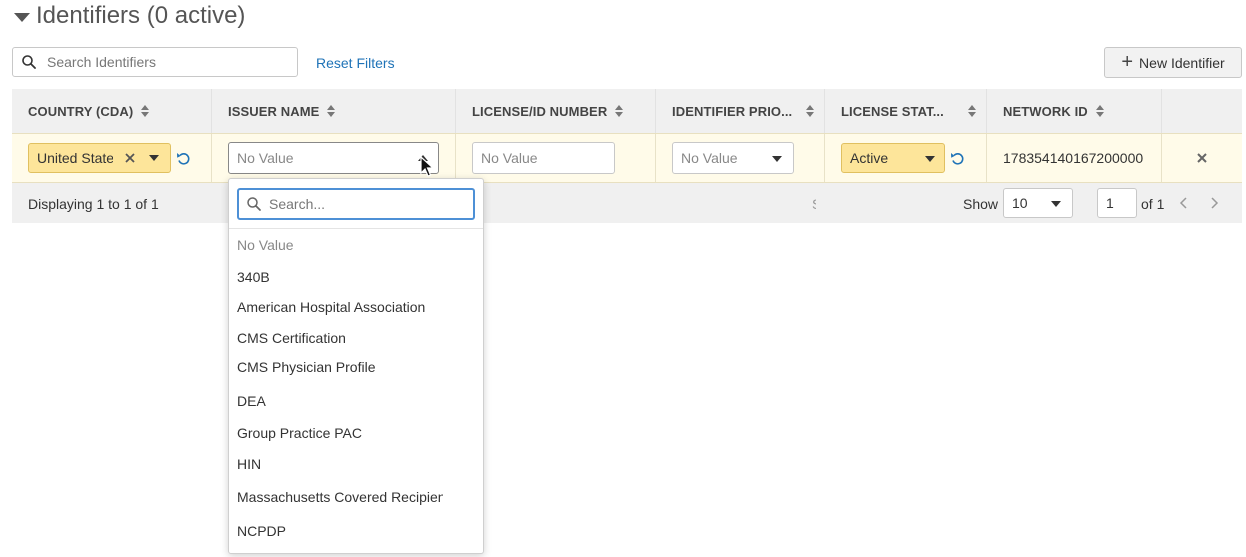 The image size is (1246, 557). Describe the element at coordinates (356, 307) in the screenshot. I see `dropdown-option: American Hospital Association` at that location.